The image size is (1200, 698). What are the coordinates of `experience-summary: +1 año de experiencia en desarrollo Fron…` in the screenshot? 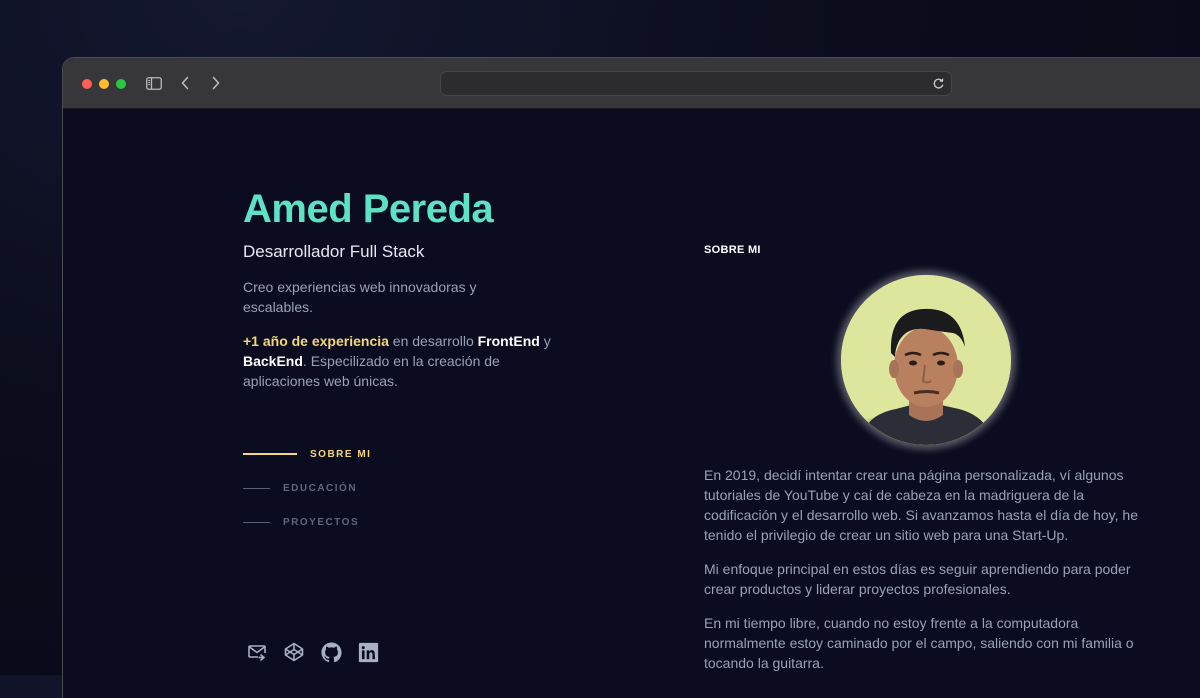 It's located at (398, 361).